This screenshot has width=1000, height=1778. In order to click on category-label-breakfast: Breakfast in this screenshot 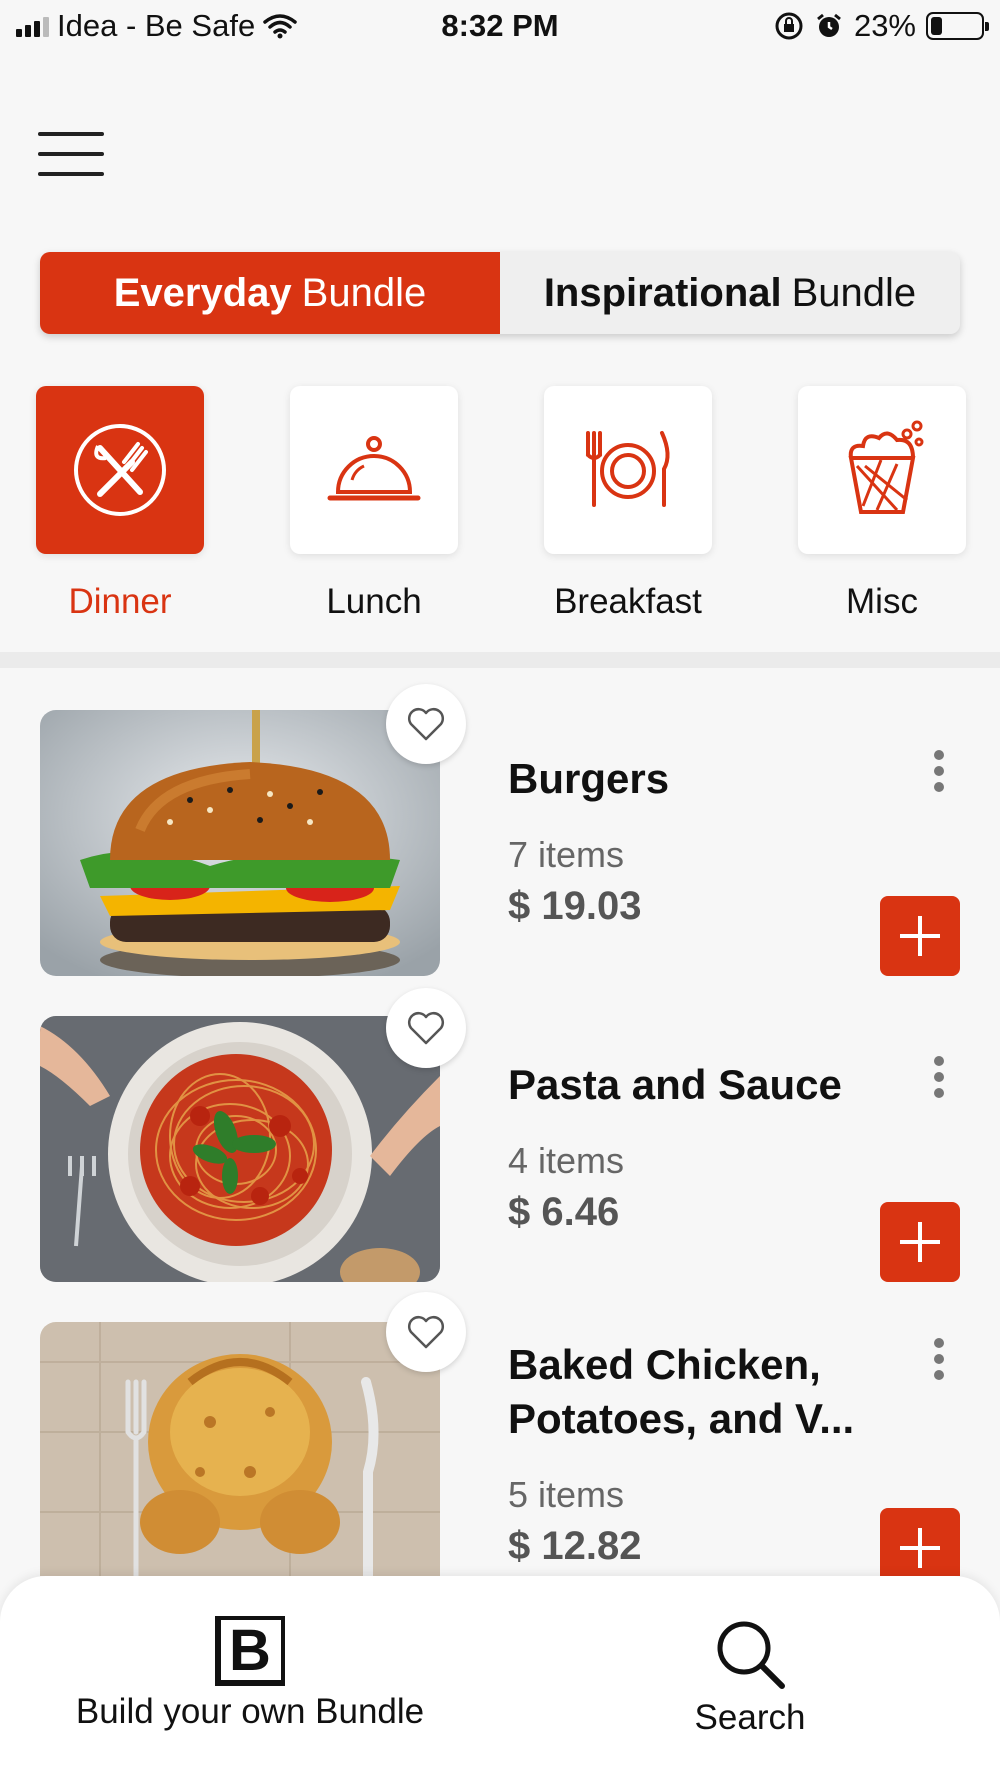, I will do `click(628, 601)`.